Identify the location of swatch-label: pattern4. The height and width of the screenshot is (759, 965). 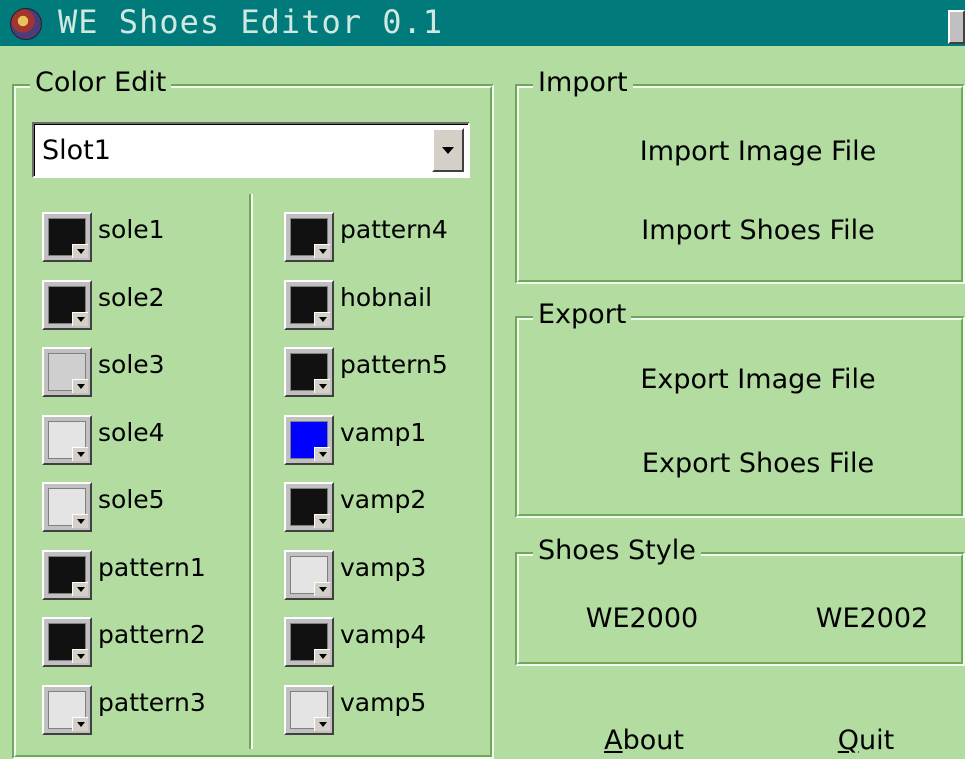
(394, 229).